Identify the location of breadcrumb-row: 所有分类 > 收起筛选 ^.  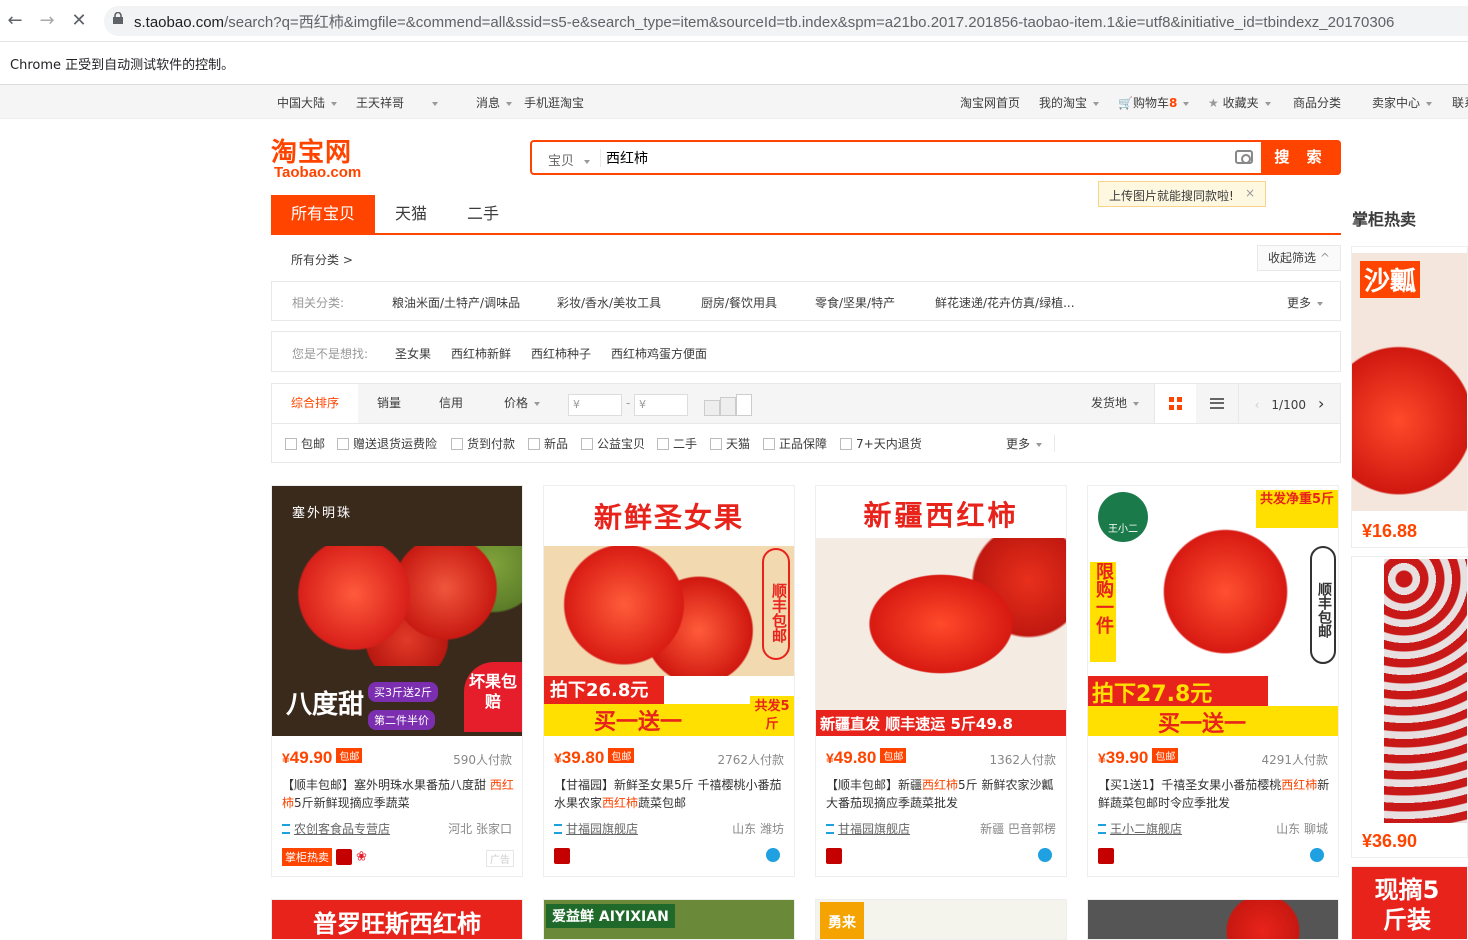
(806, 259).